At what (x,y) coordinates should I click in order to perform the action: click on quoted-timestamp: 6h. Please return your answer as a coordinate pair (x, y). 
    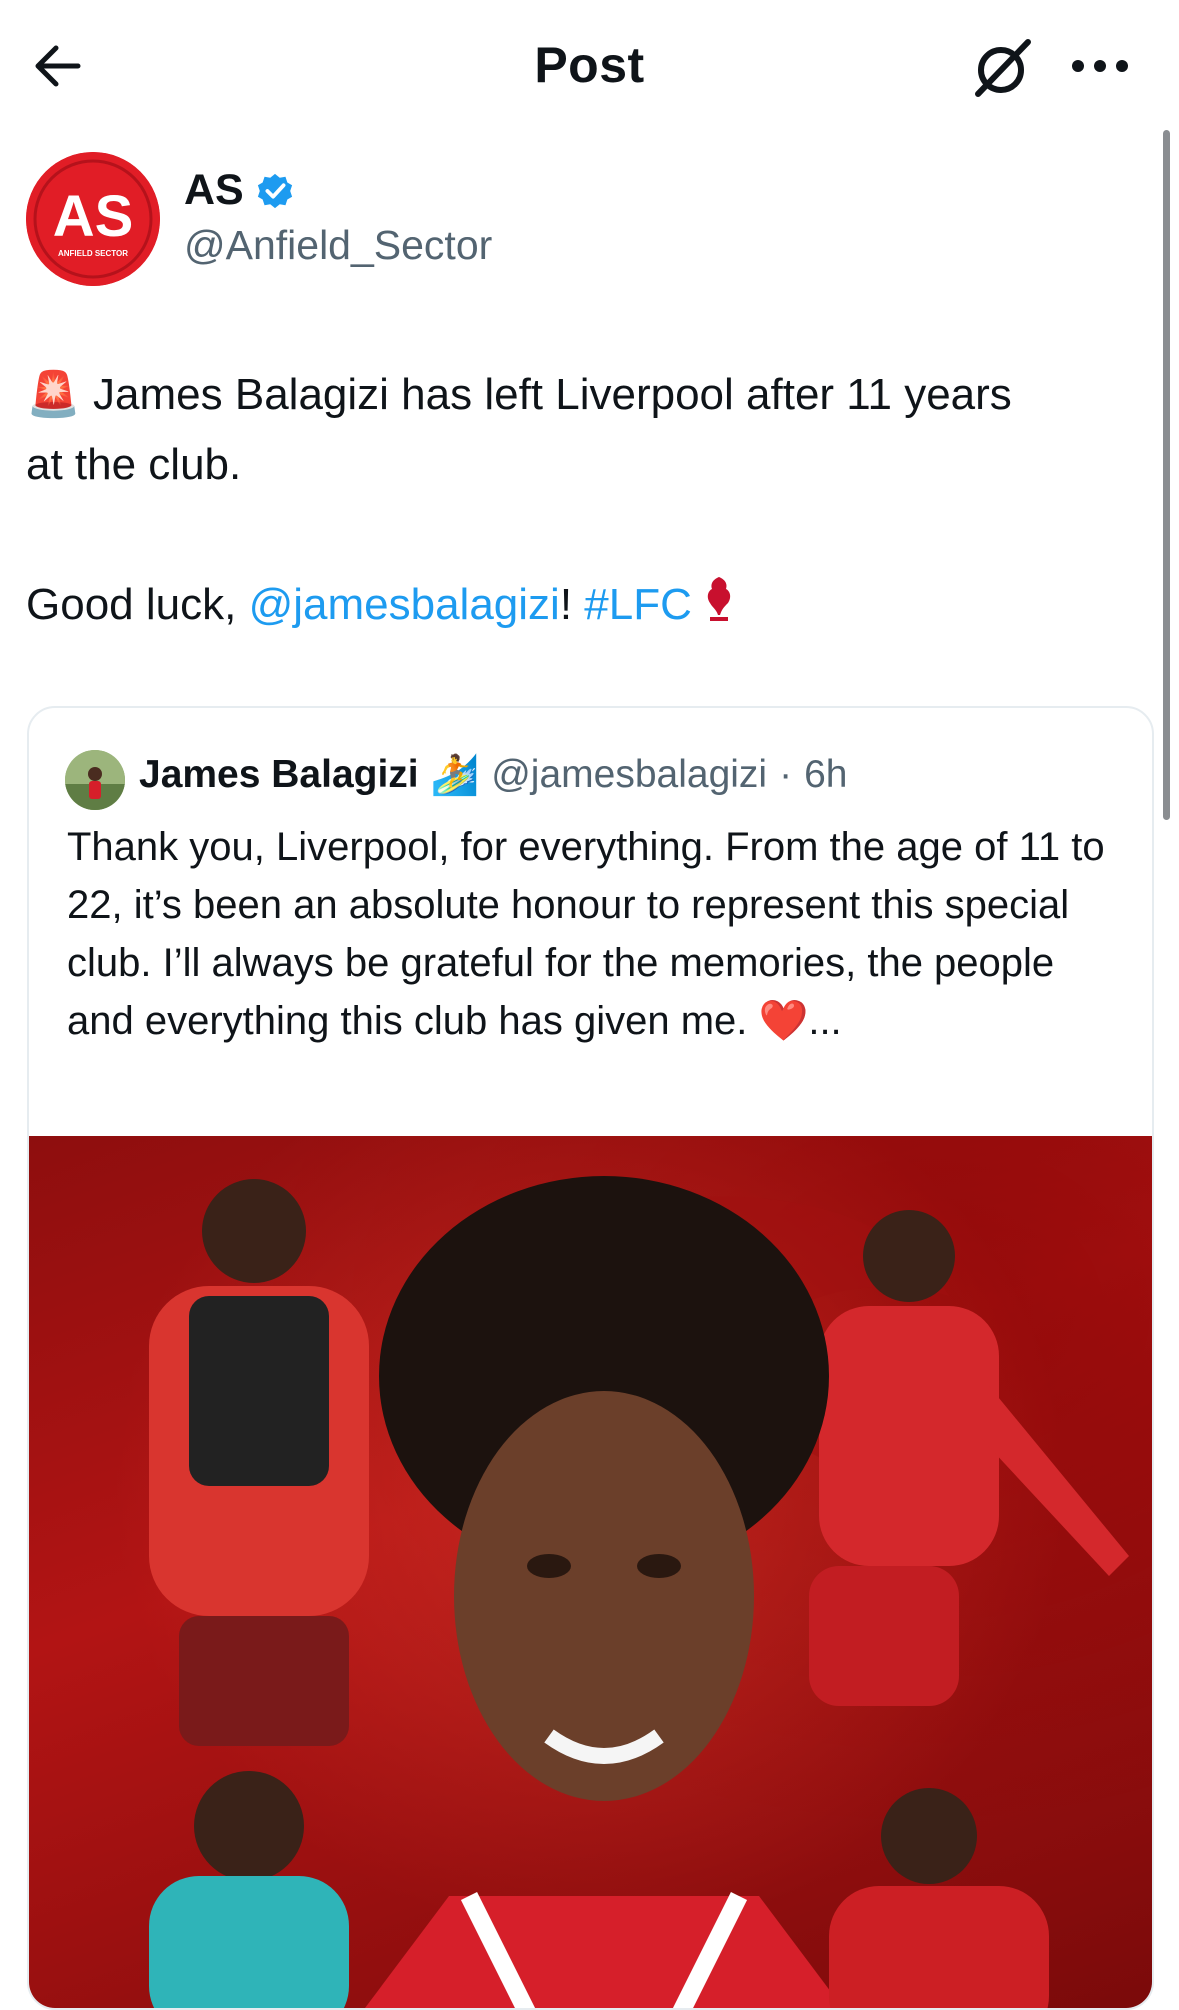
    Looking at the image, I should click on (825, 775).